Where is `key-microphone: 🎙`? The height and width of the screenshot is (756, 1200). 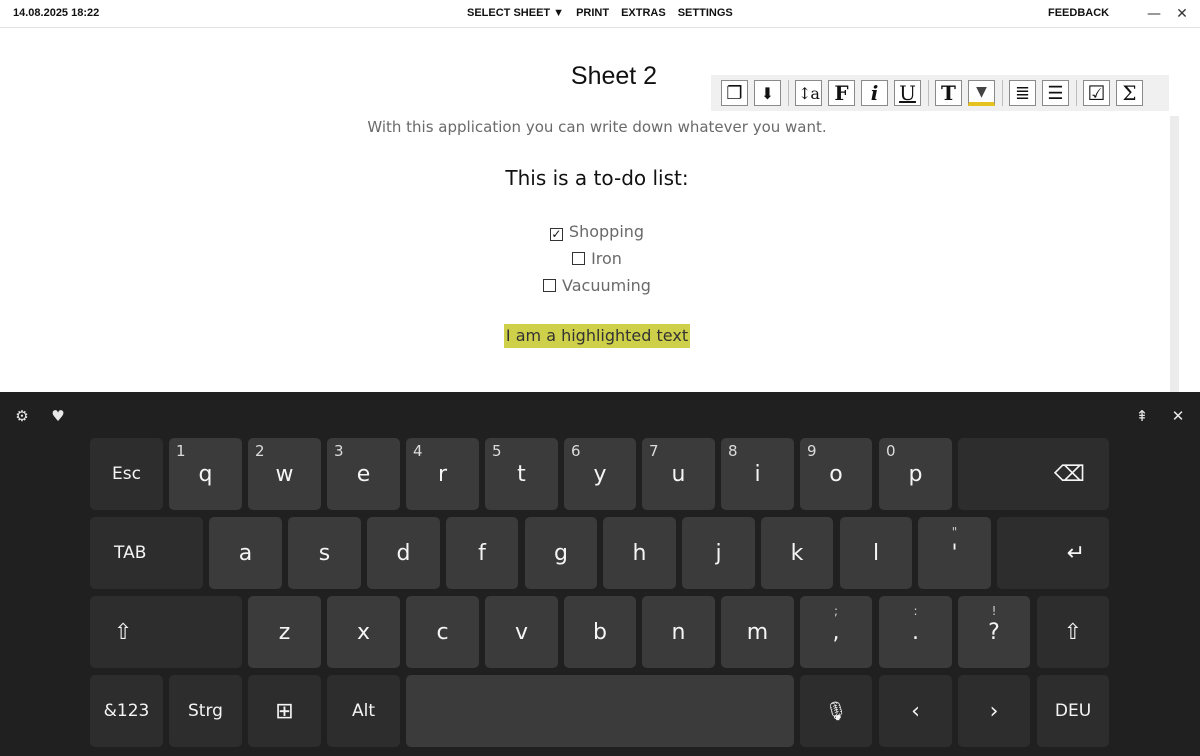
key-microphone: 🎙 is located at coordinates (836, 711).